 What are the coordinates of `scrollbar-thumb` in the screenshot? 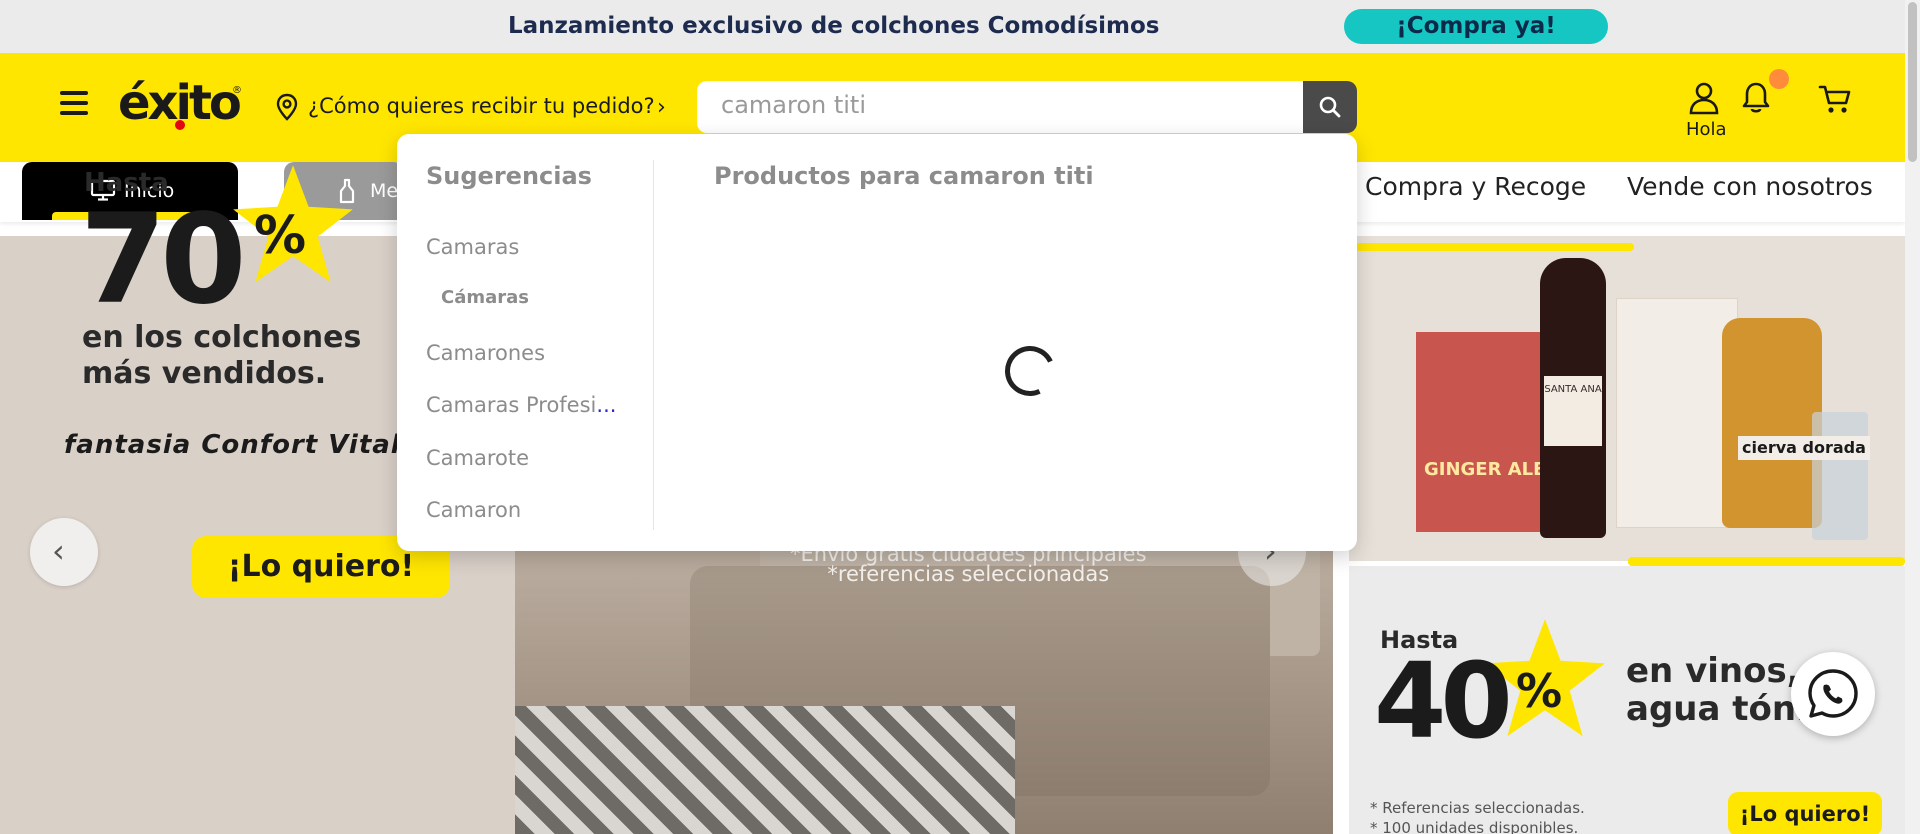 It's located at (1912, 82).